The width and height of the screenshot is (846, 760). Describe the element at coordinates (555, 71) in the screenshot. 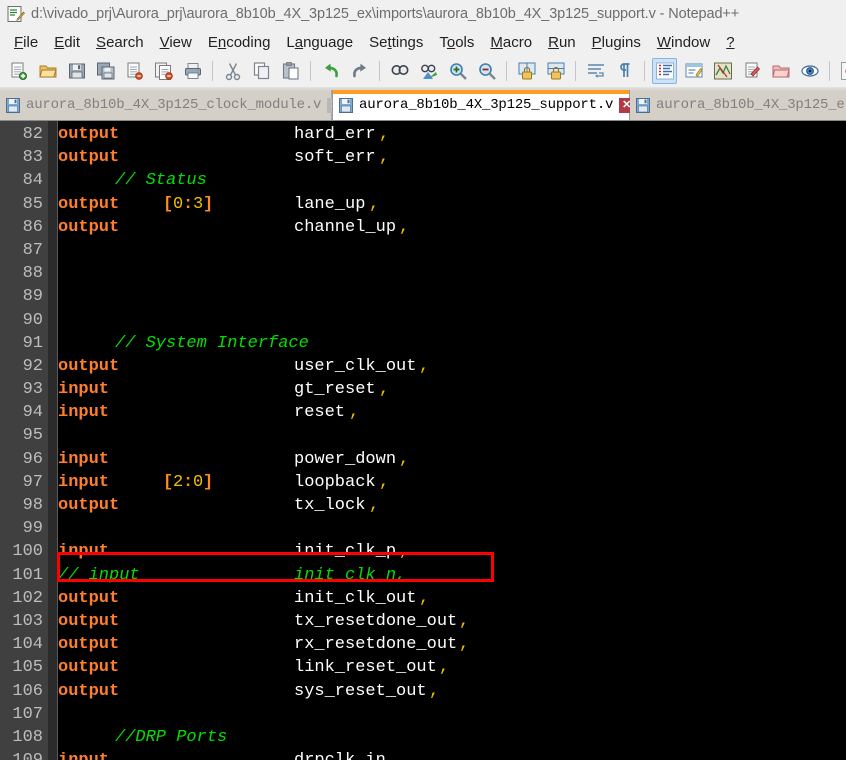

I see `sync-horizontal-scrolling-icon` at that location.